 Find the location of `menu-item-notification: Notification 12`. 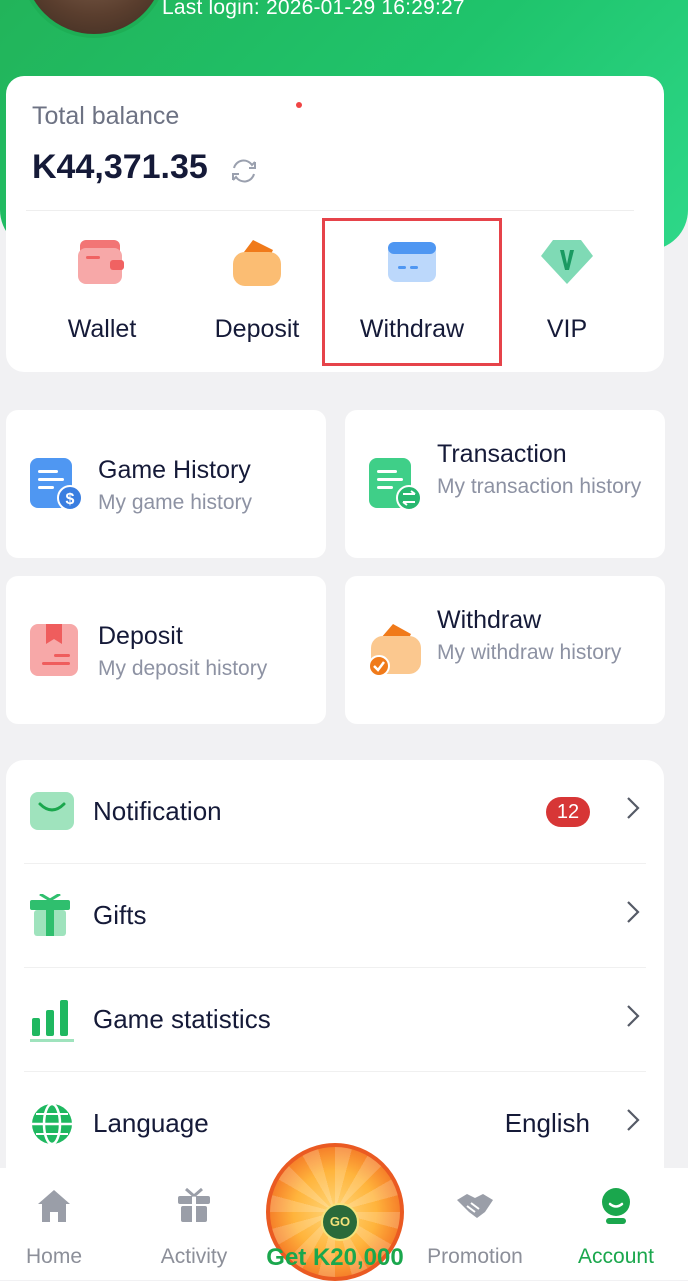

menu-item-notification: Notification 12 is located at coordinates (335, 812).